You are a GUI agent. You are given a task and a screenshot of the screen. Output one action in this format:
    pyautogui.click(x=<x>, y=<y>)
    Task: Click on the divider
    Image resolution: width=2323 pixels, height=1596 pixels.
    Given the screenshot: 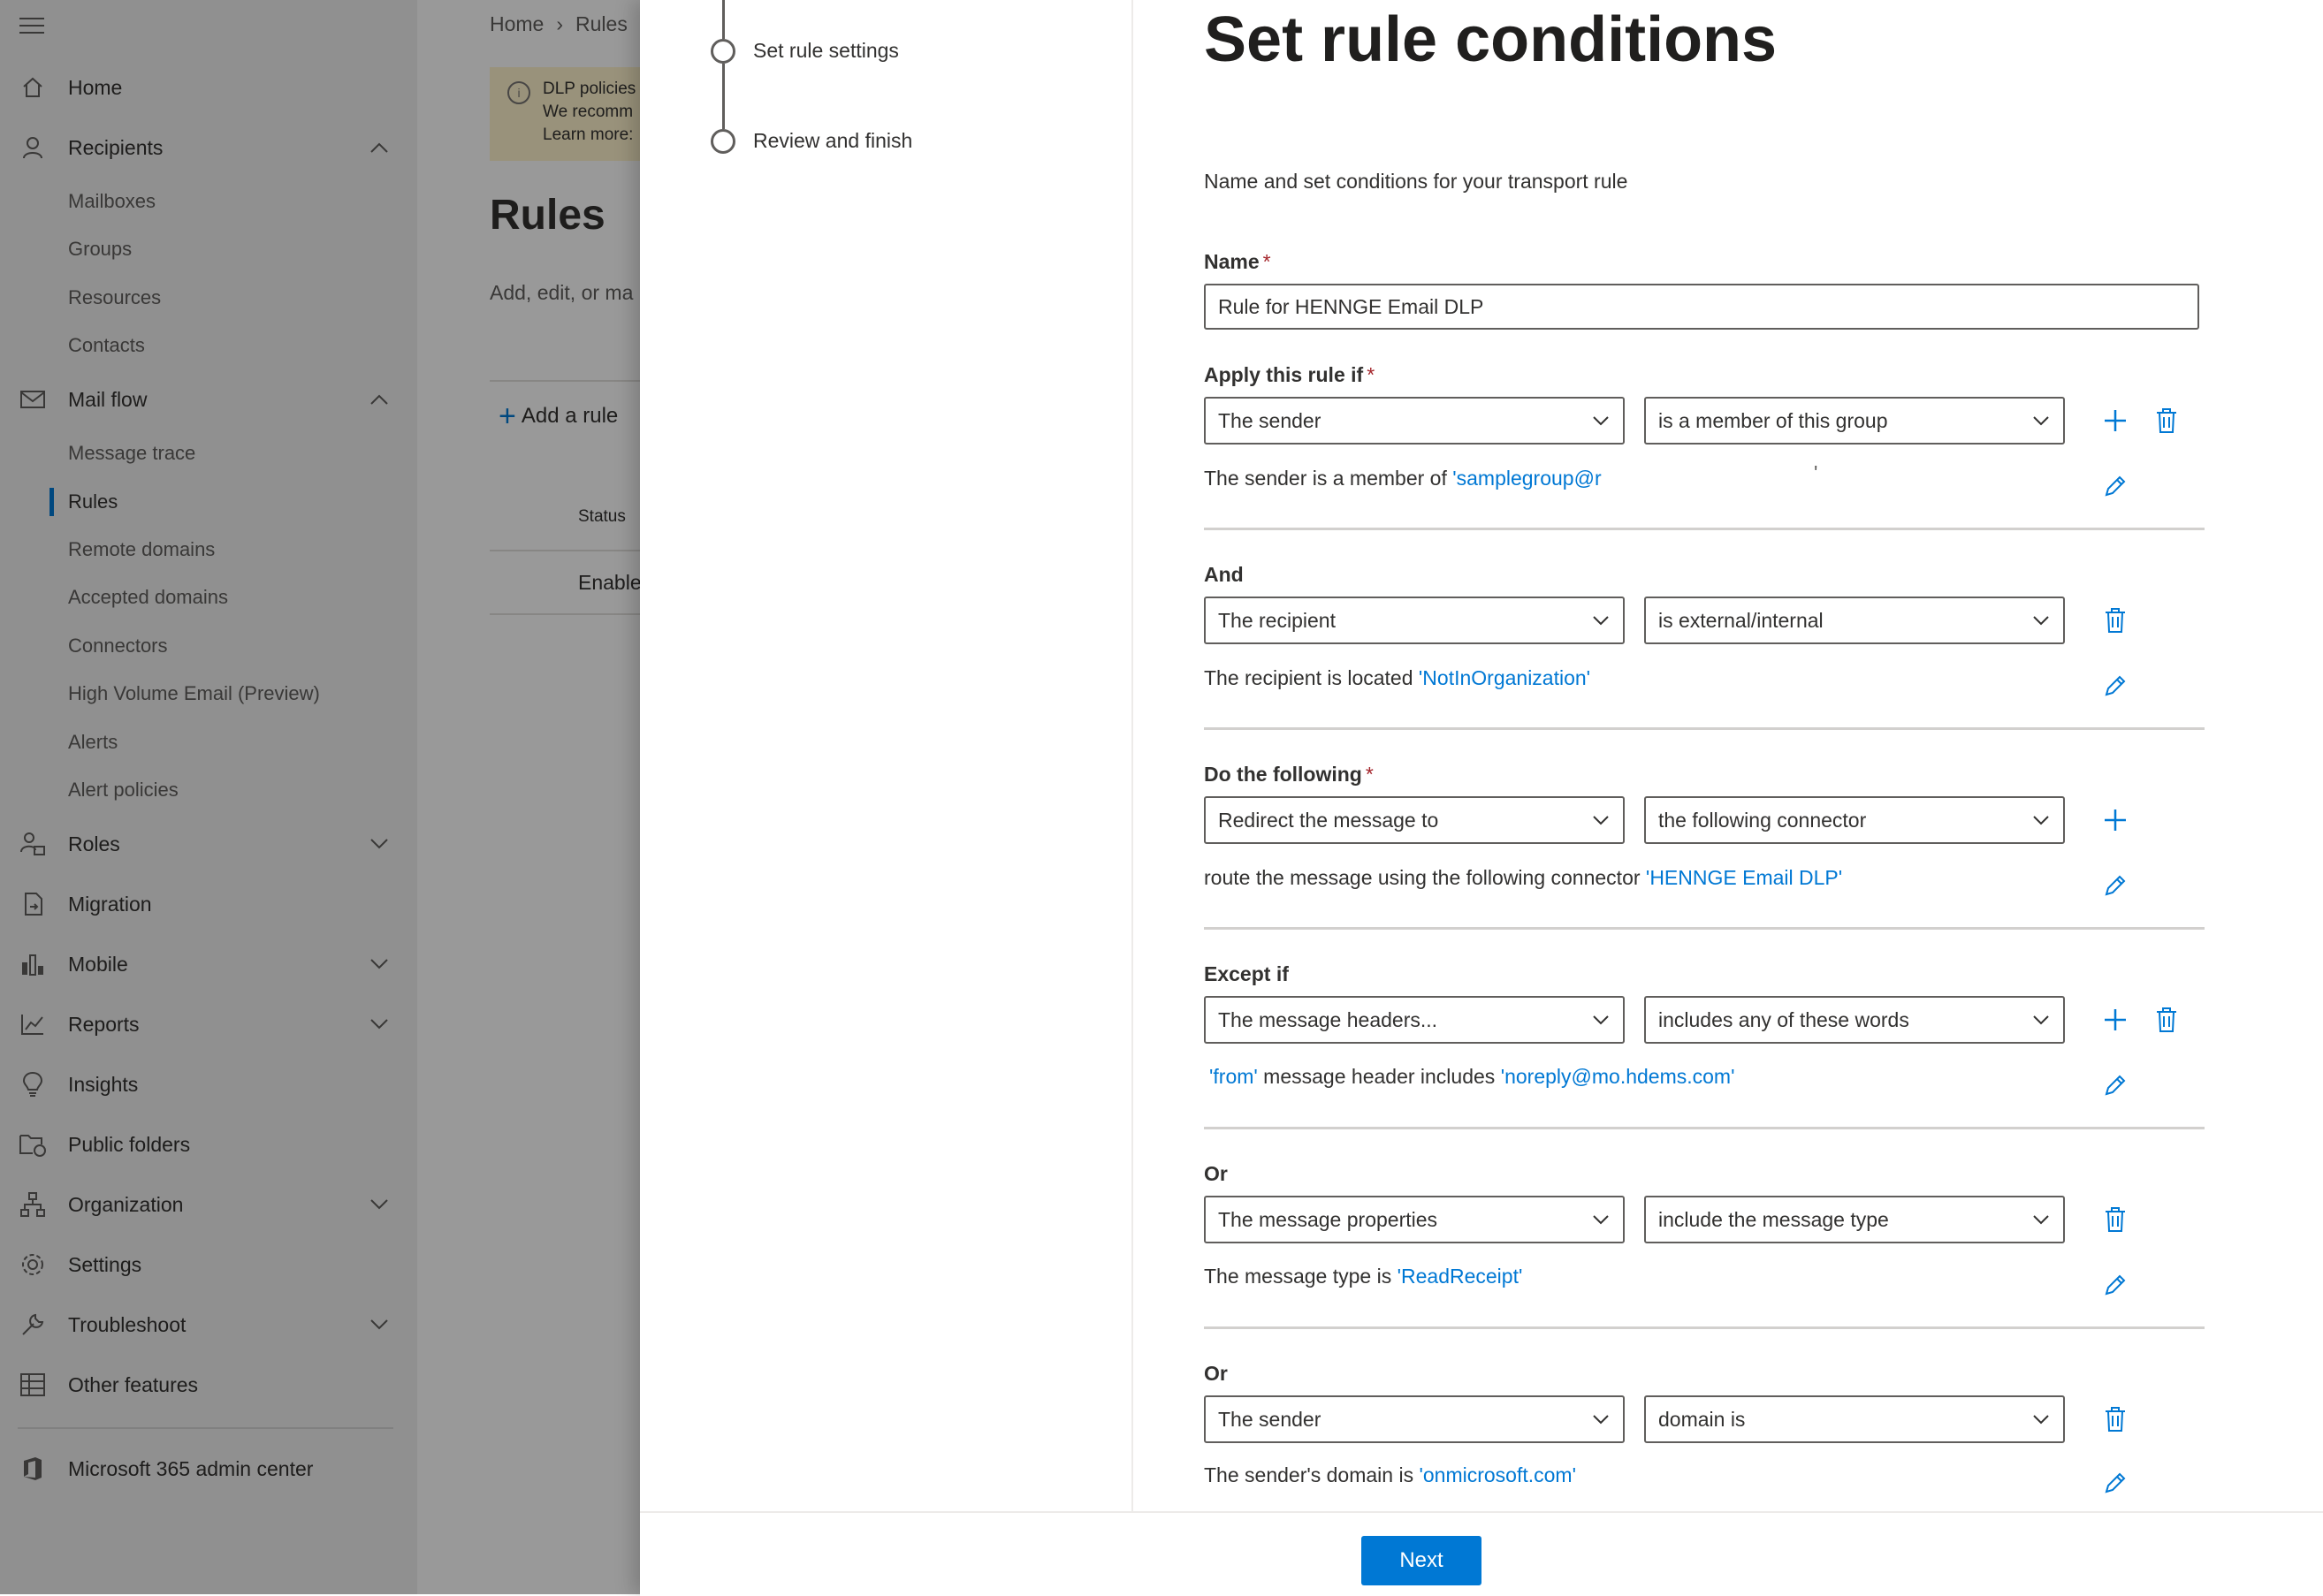 What is the action you would take?
    pyautogui.click(x=565, y=550)
    